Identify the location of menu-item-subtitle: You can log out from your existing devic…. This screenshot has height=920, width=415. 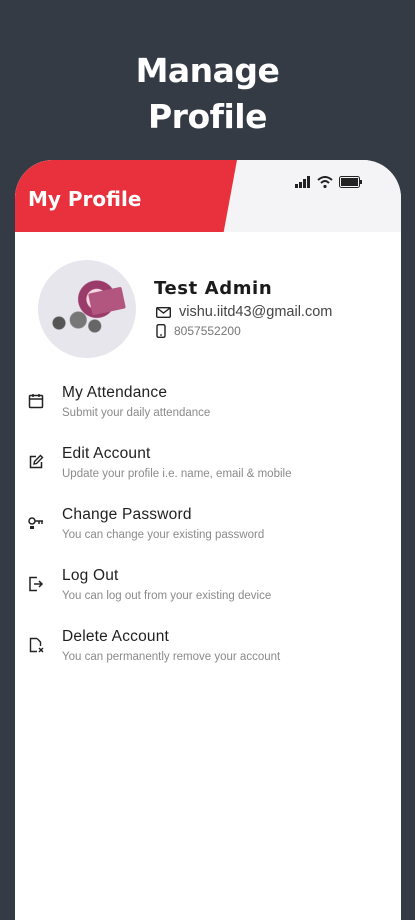
(167, 596).